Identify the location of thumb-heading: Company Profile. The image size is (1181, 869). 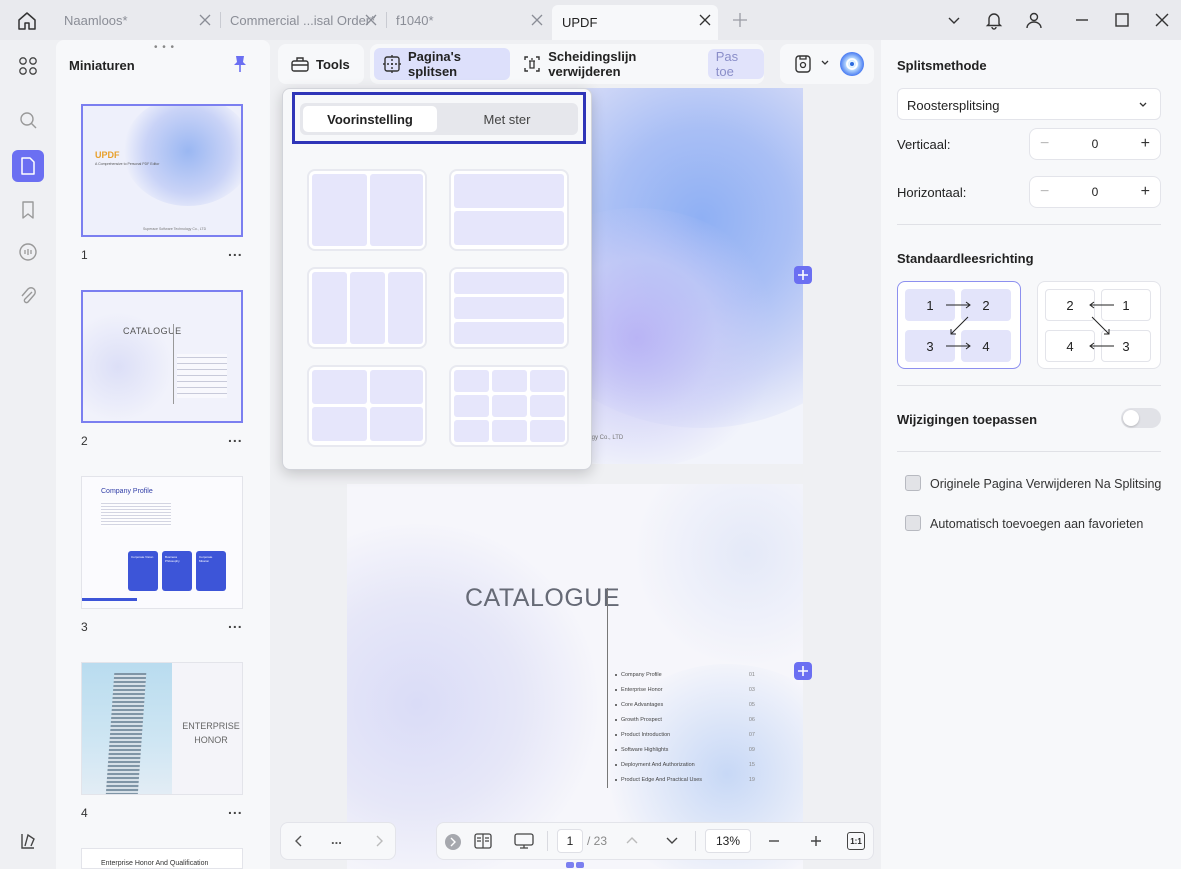
(127, 491).